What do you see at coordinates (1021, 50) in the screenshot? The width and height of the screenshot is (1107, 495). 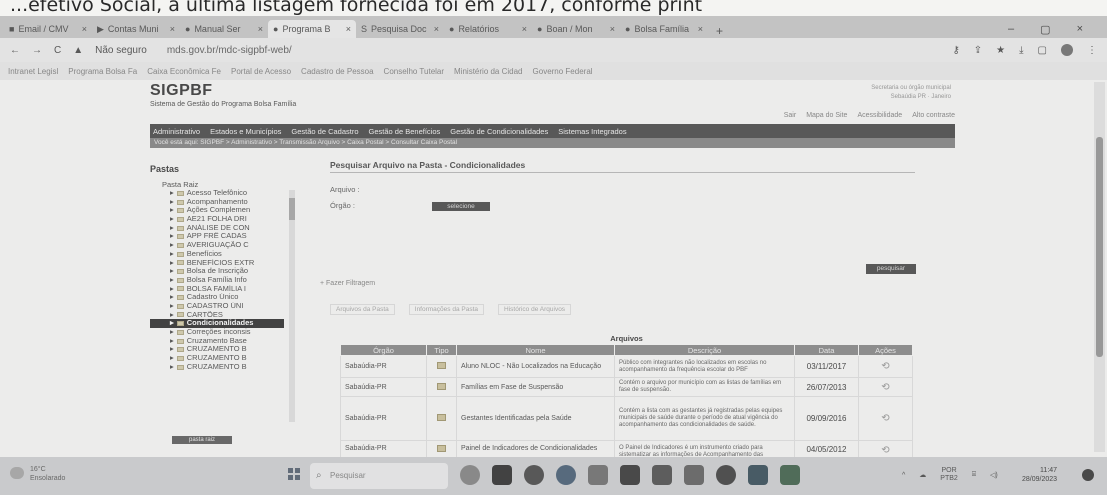 I see `download-icon: ⤓` at bounding box center [1021, 50].